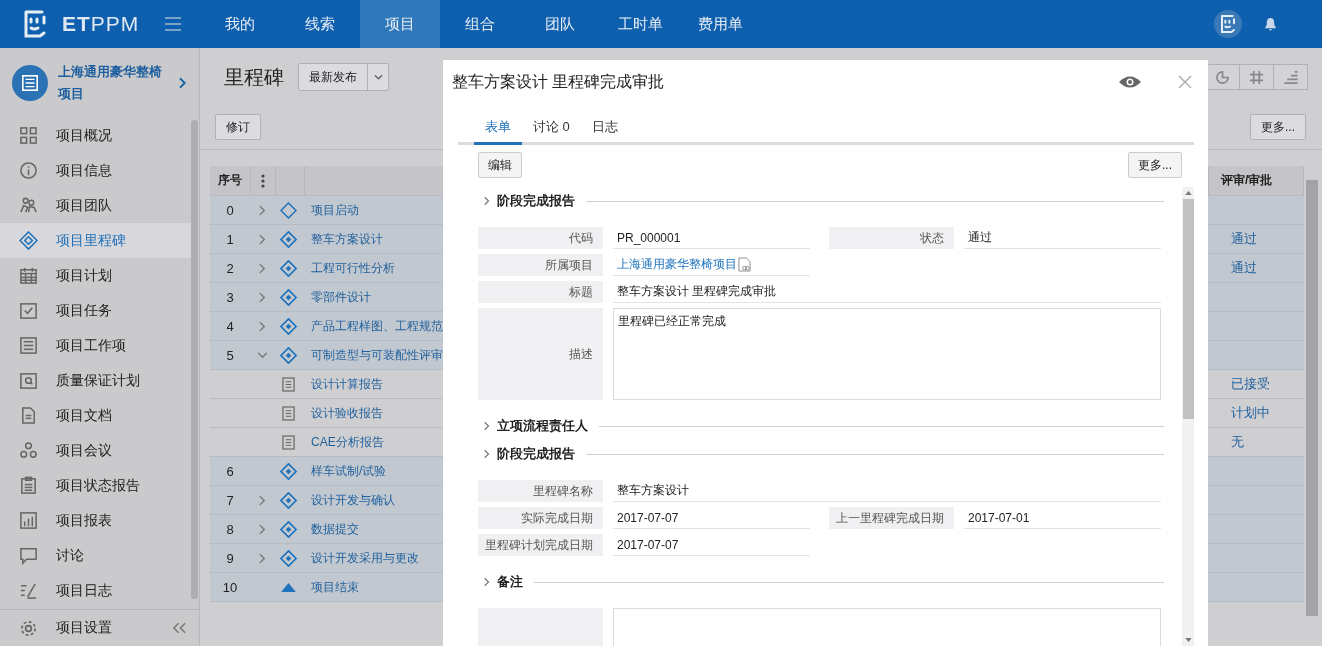 The height and width of the screenshot is (646, 1322). What do you see at coordinates (230, 210) in the screenshot?
I see `row-number: 0` at bounding box center [230, 210].